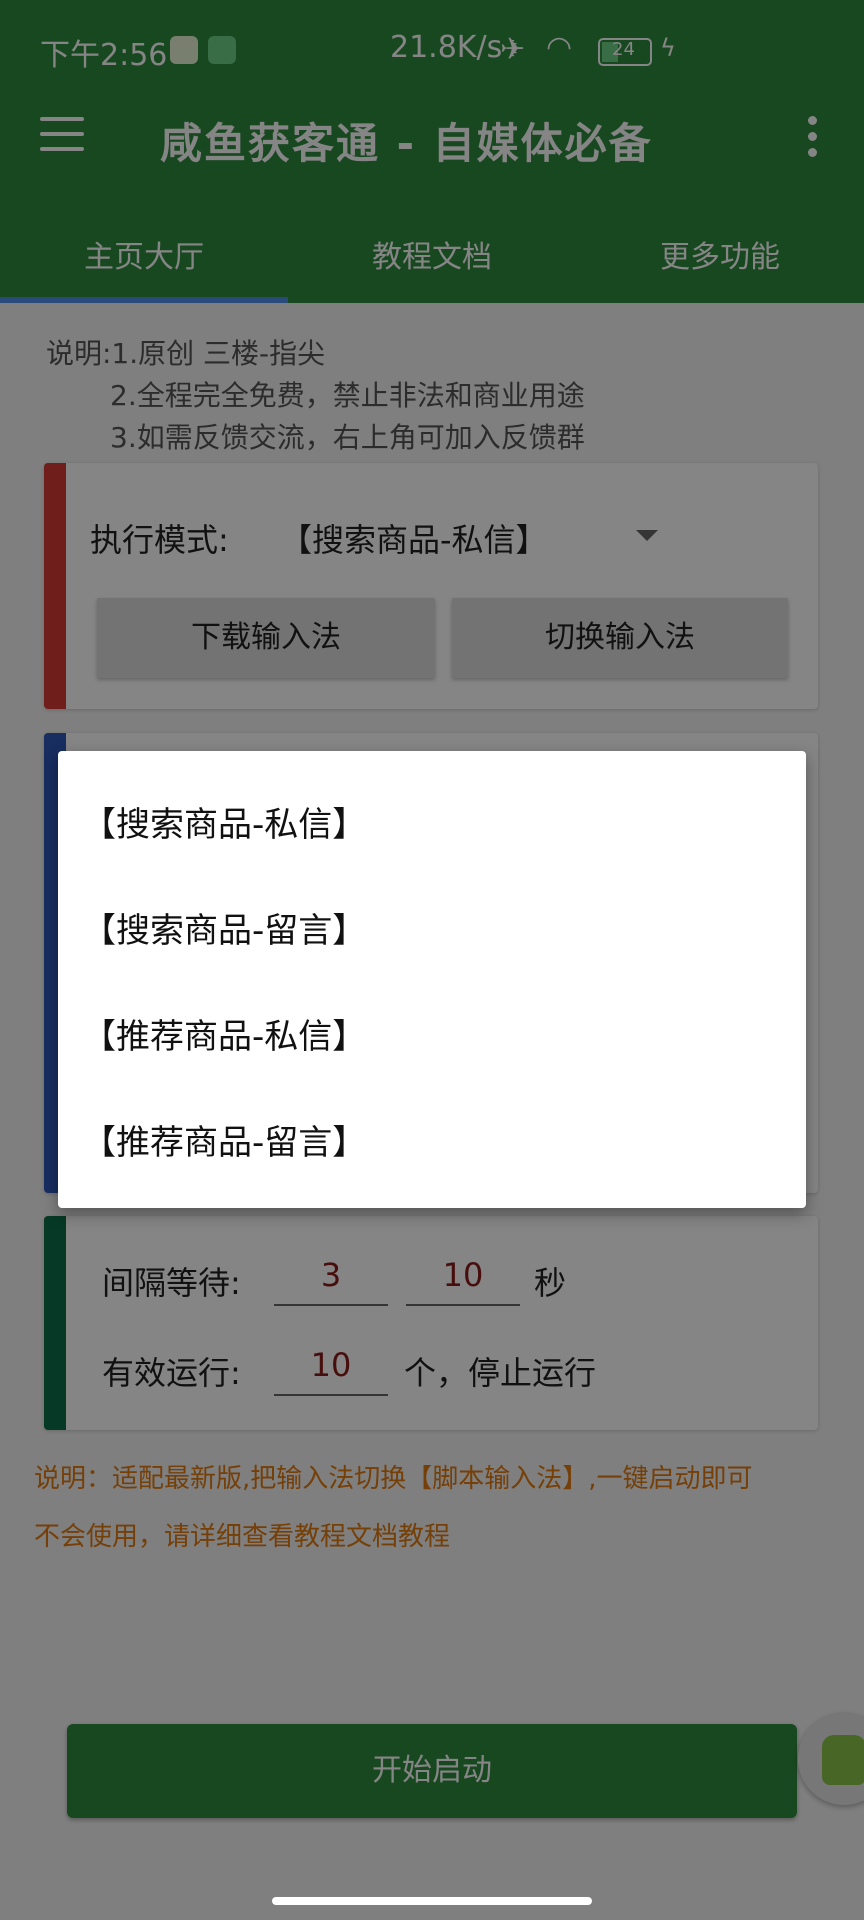 This screenshot has width=864, height=1920. What do you see at coordinates (432, 1901) in the screenshot?
I see `home-indicator` at bounding box center [432, 1901].